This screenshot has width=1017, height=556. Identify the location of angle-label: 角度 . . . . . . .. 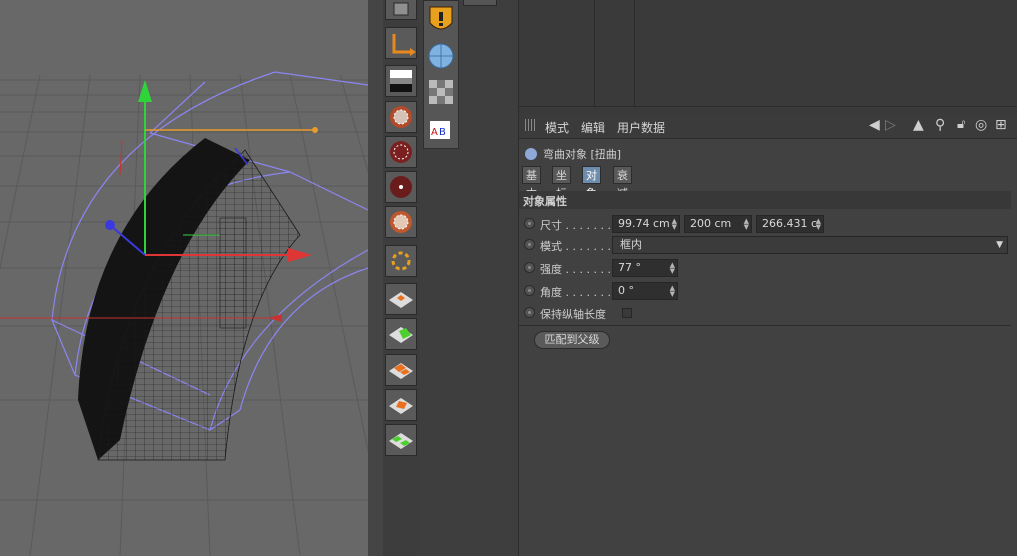
(575, 292).